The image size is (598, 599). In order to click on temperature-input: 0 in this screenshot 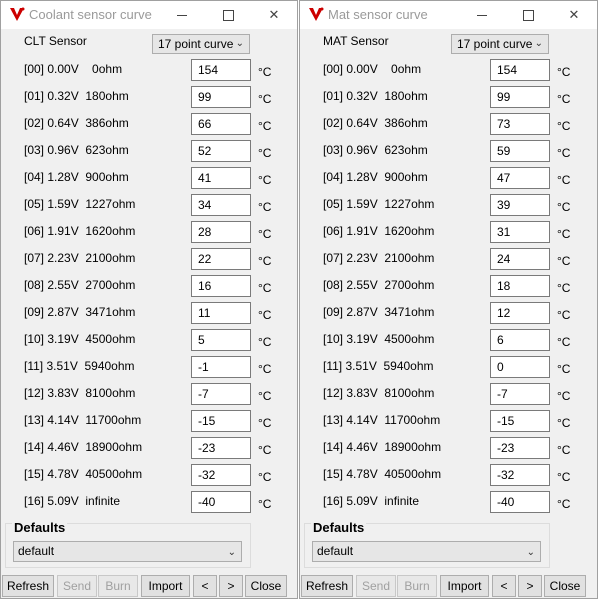, I will do `click(520, 367)`.